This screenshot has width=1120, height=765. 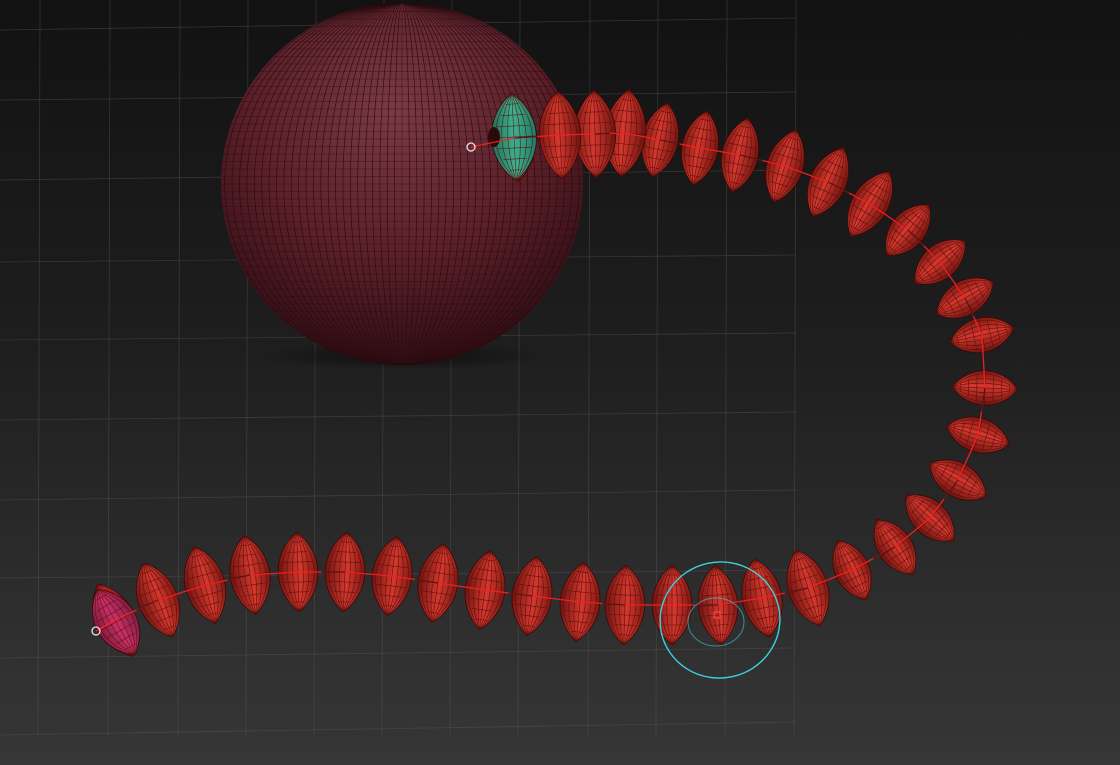 I want to click on socket-hole, so click(x=494, y=137).